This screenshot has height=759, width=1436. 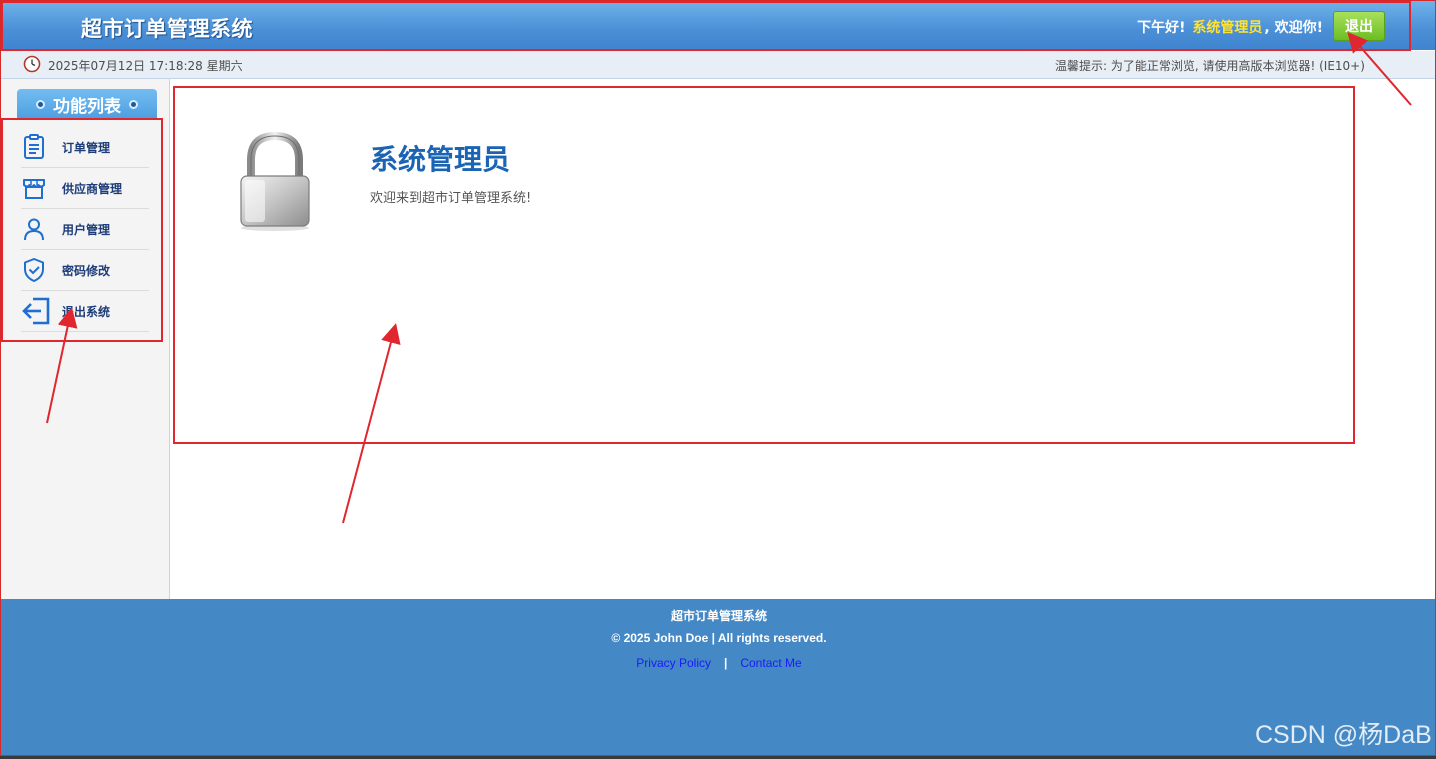 I want to click on clock-icon, so click(x=32, y=64).